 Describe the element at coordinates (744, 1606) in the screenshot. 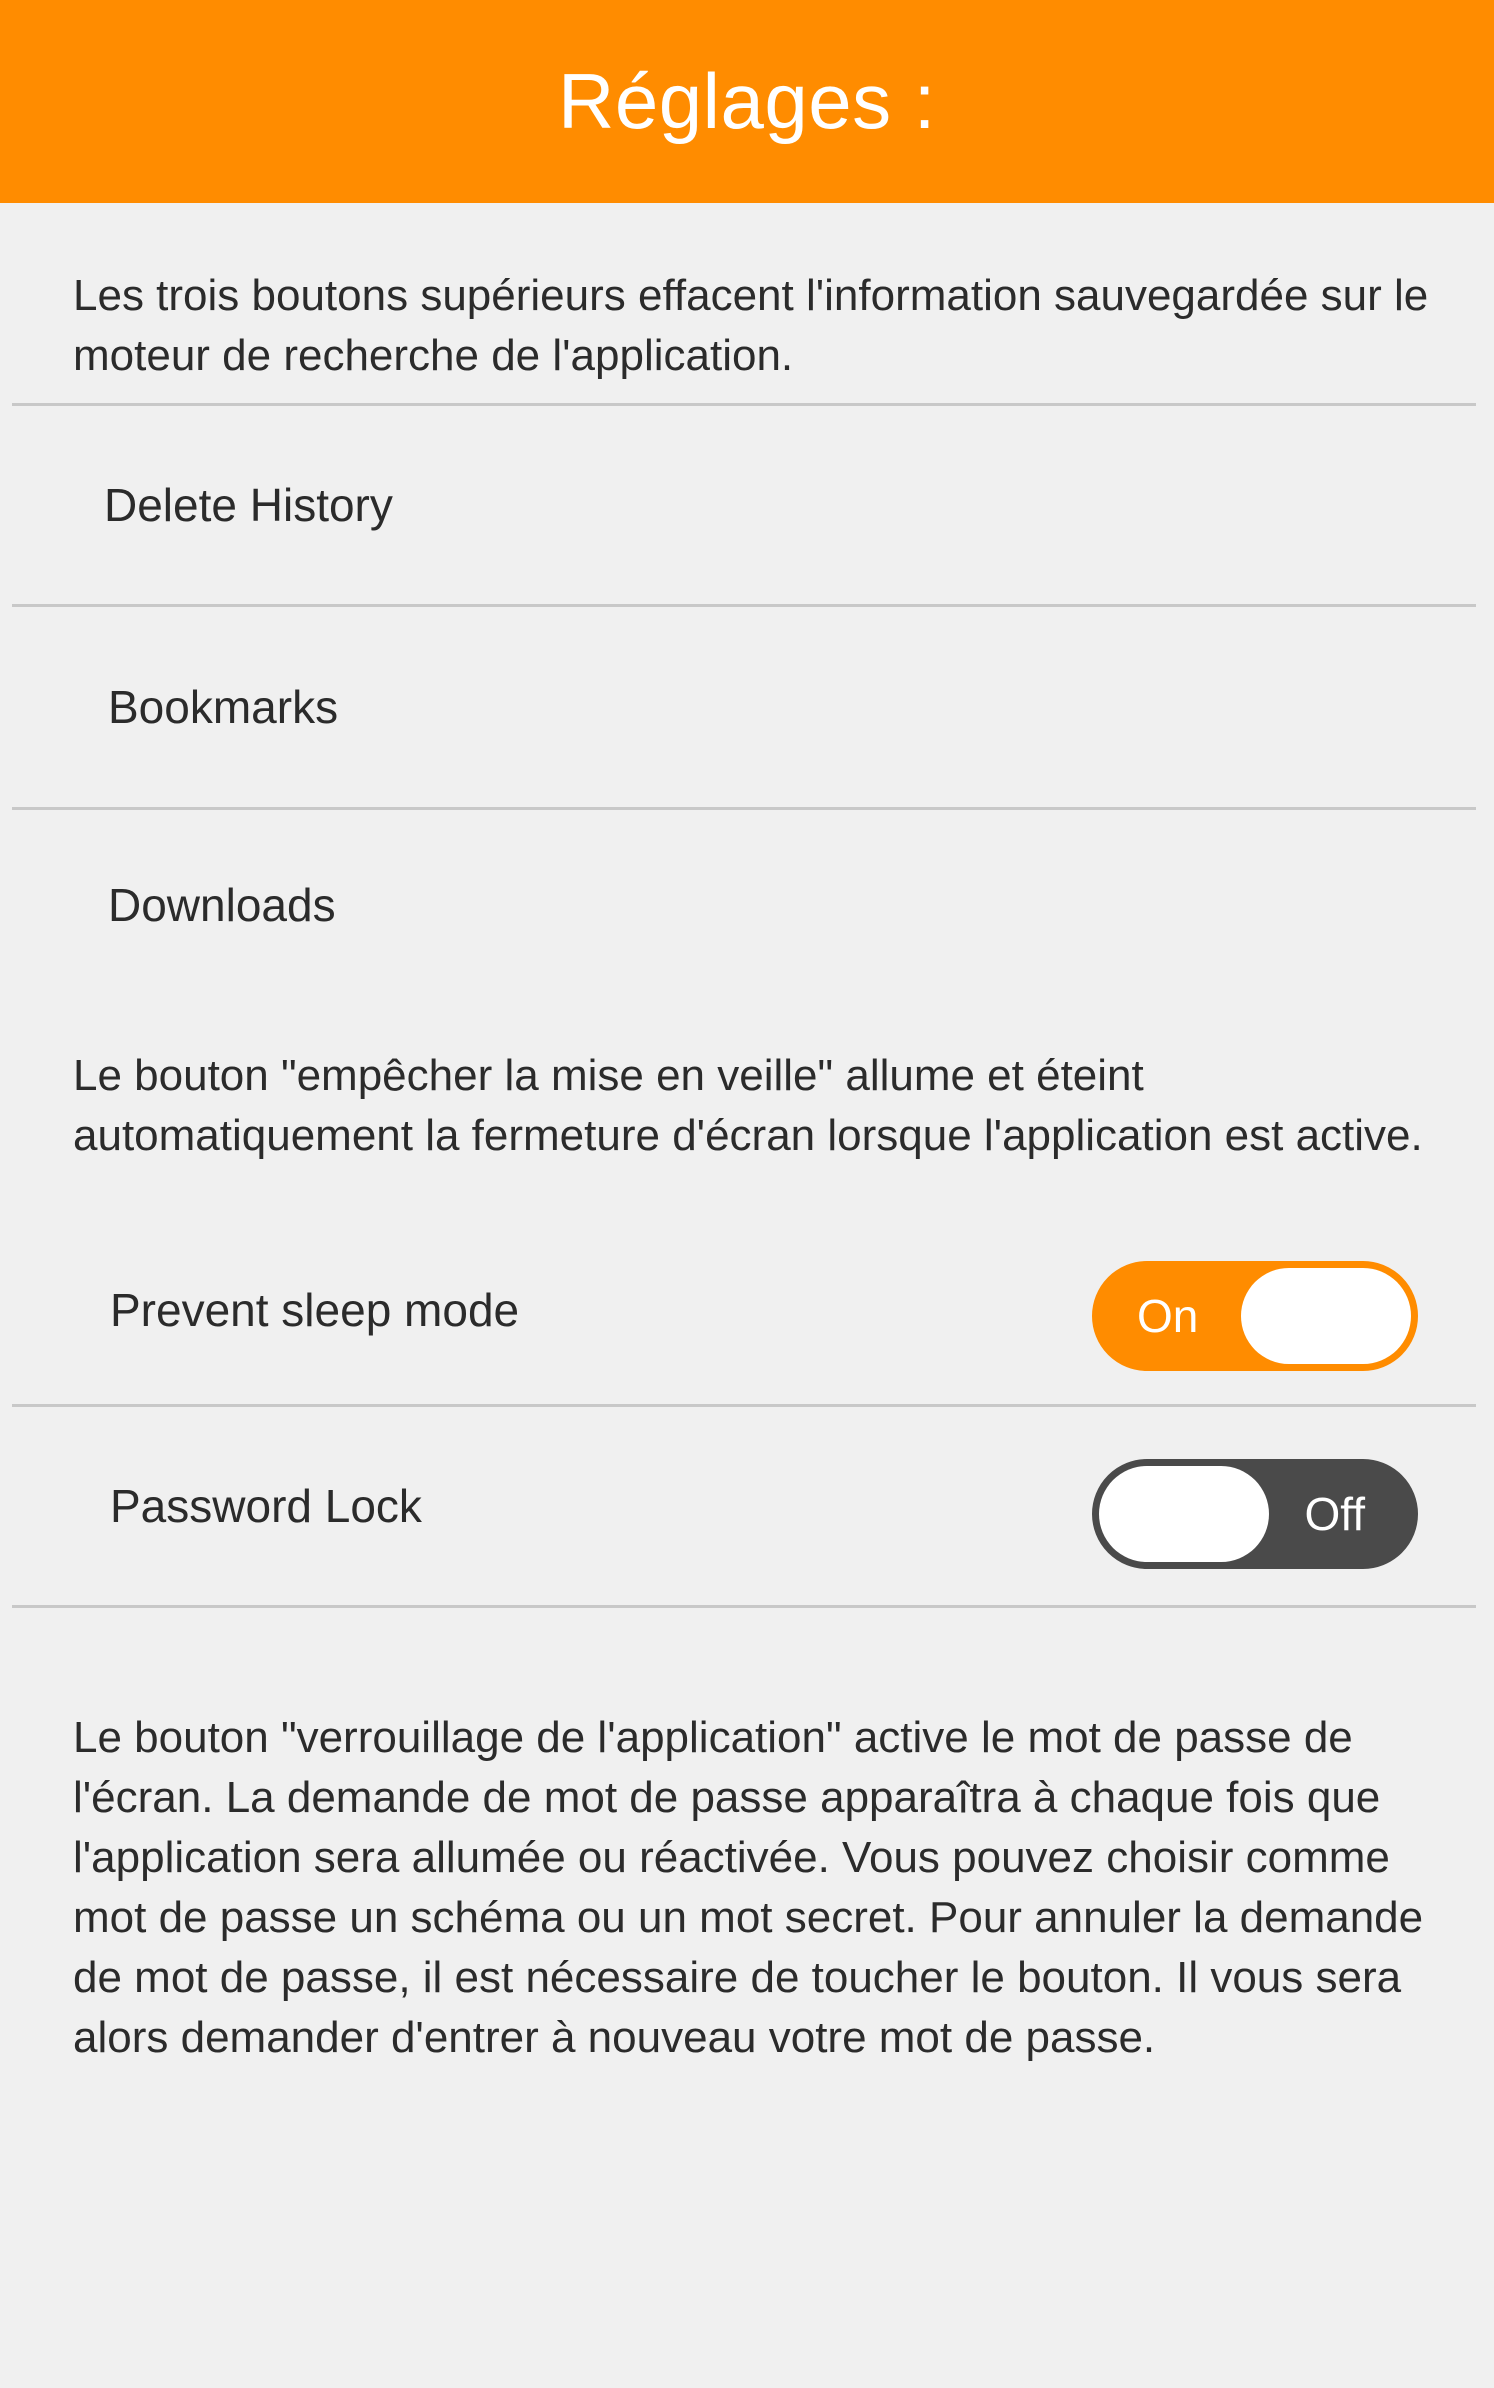

I see `divider` at that location.